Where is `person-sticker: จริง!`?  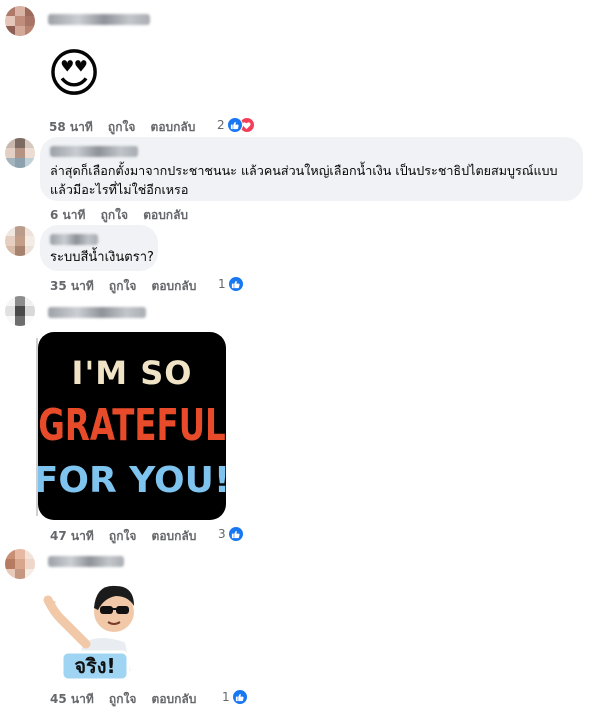
person-sticker: จริง! is located at coordinates (96, 628).